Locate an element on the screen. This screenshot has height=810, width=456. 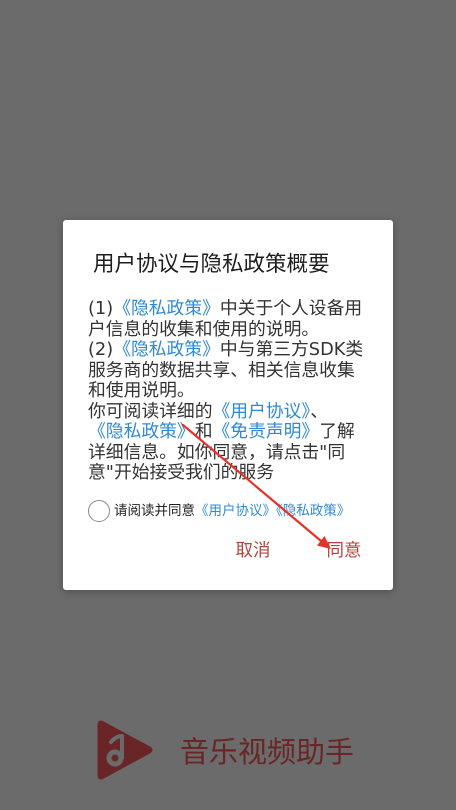
body-text: (1) is located at coordinates (101, 308).